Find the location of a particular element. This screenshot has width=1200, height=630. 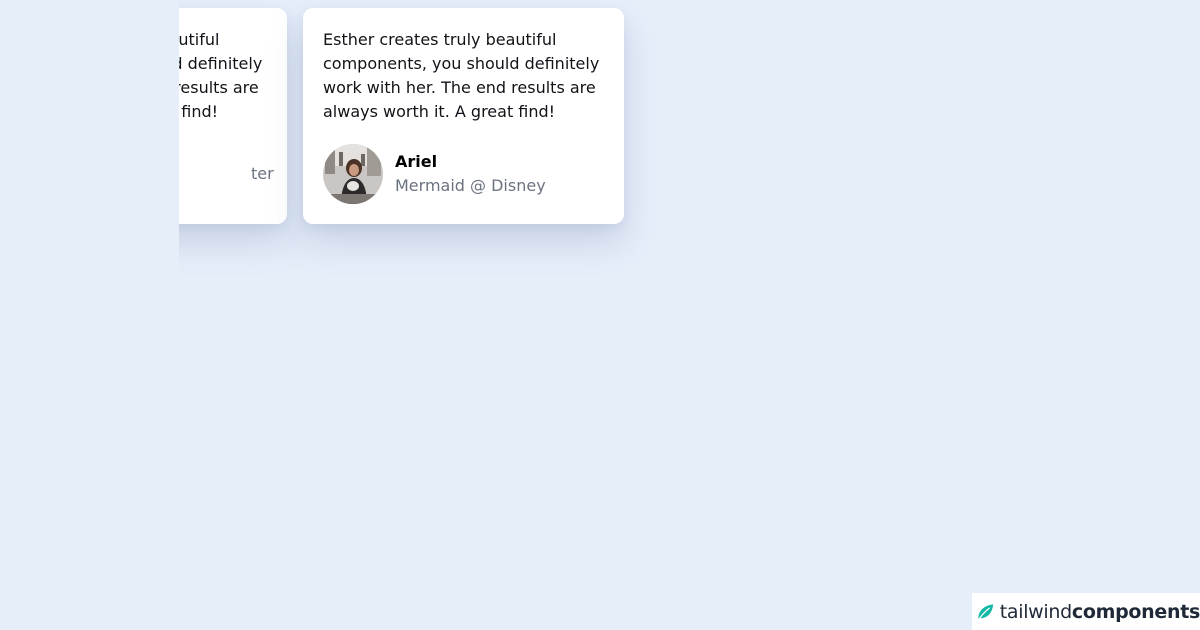

author-role: Mermaid @ Disney is located at coordinates (470, 185).